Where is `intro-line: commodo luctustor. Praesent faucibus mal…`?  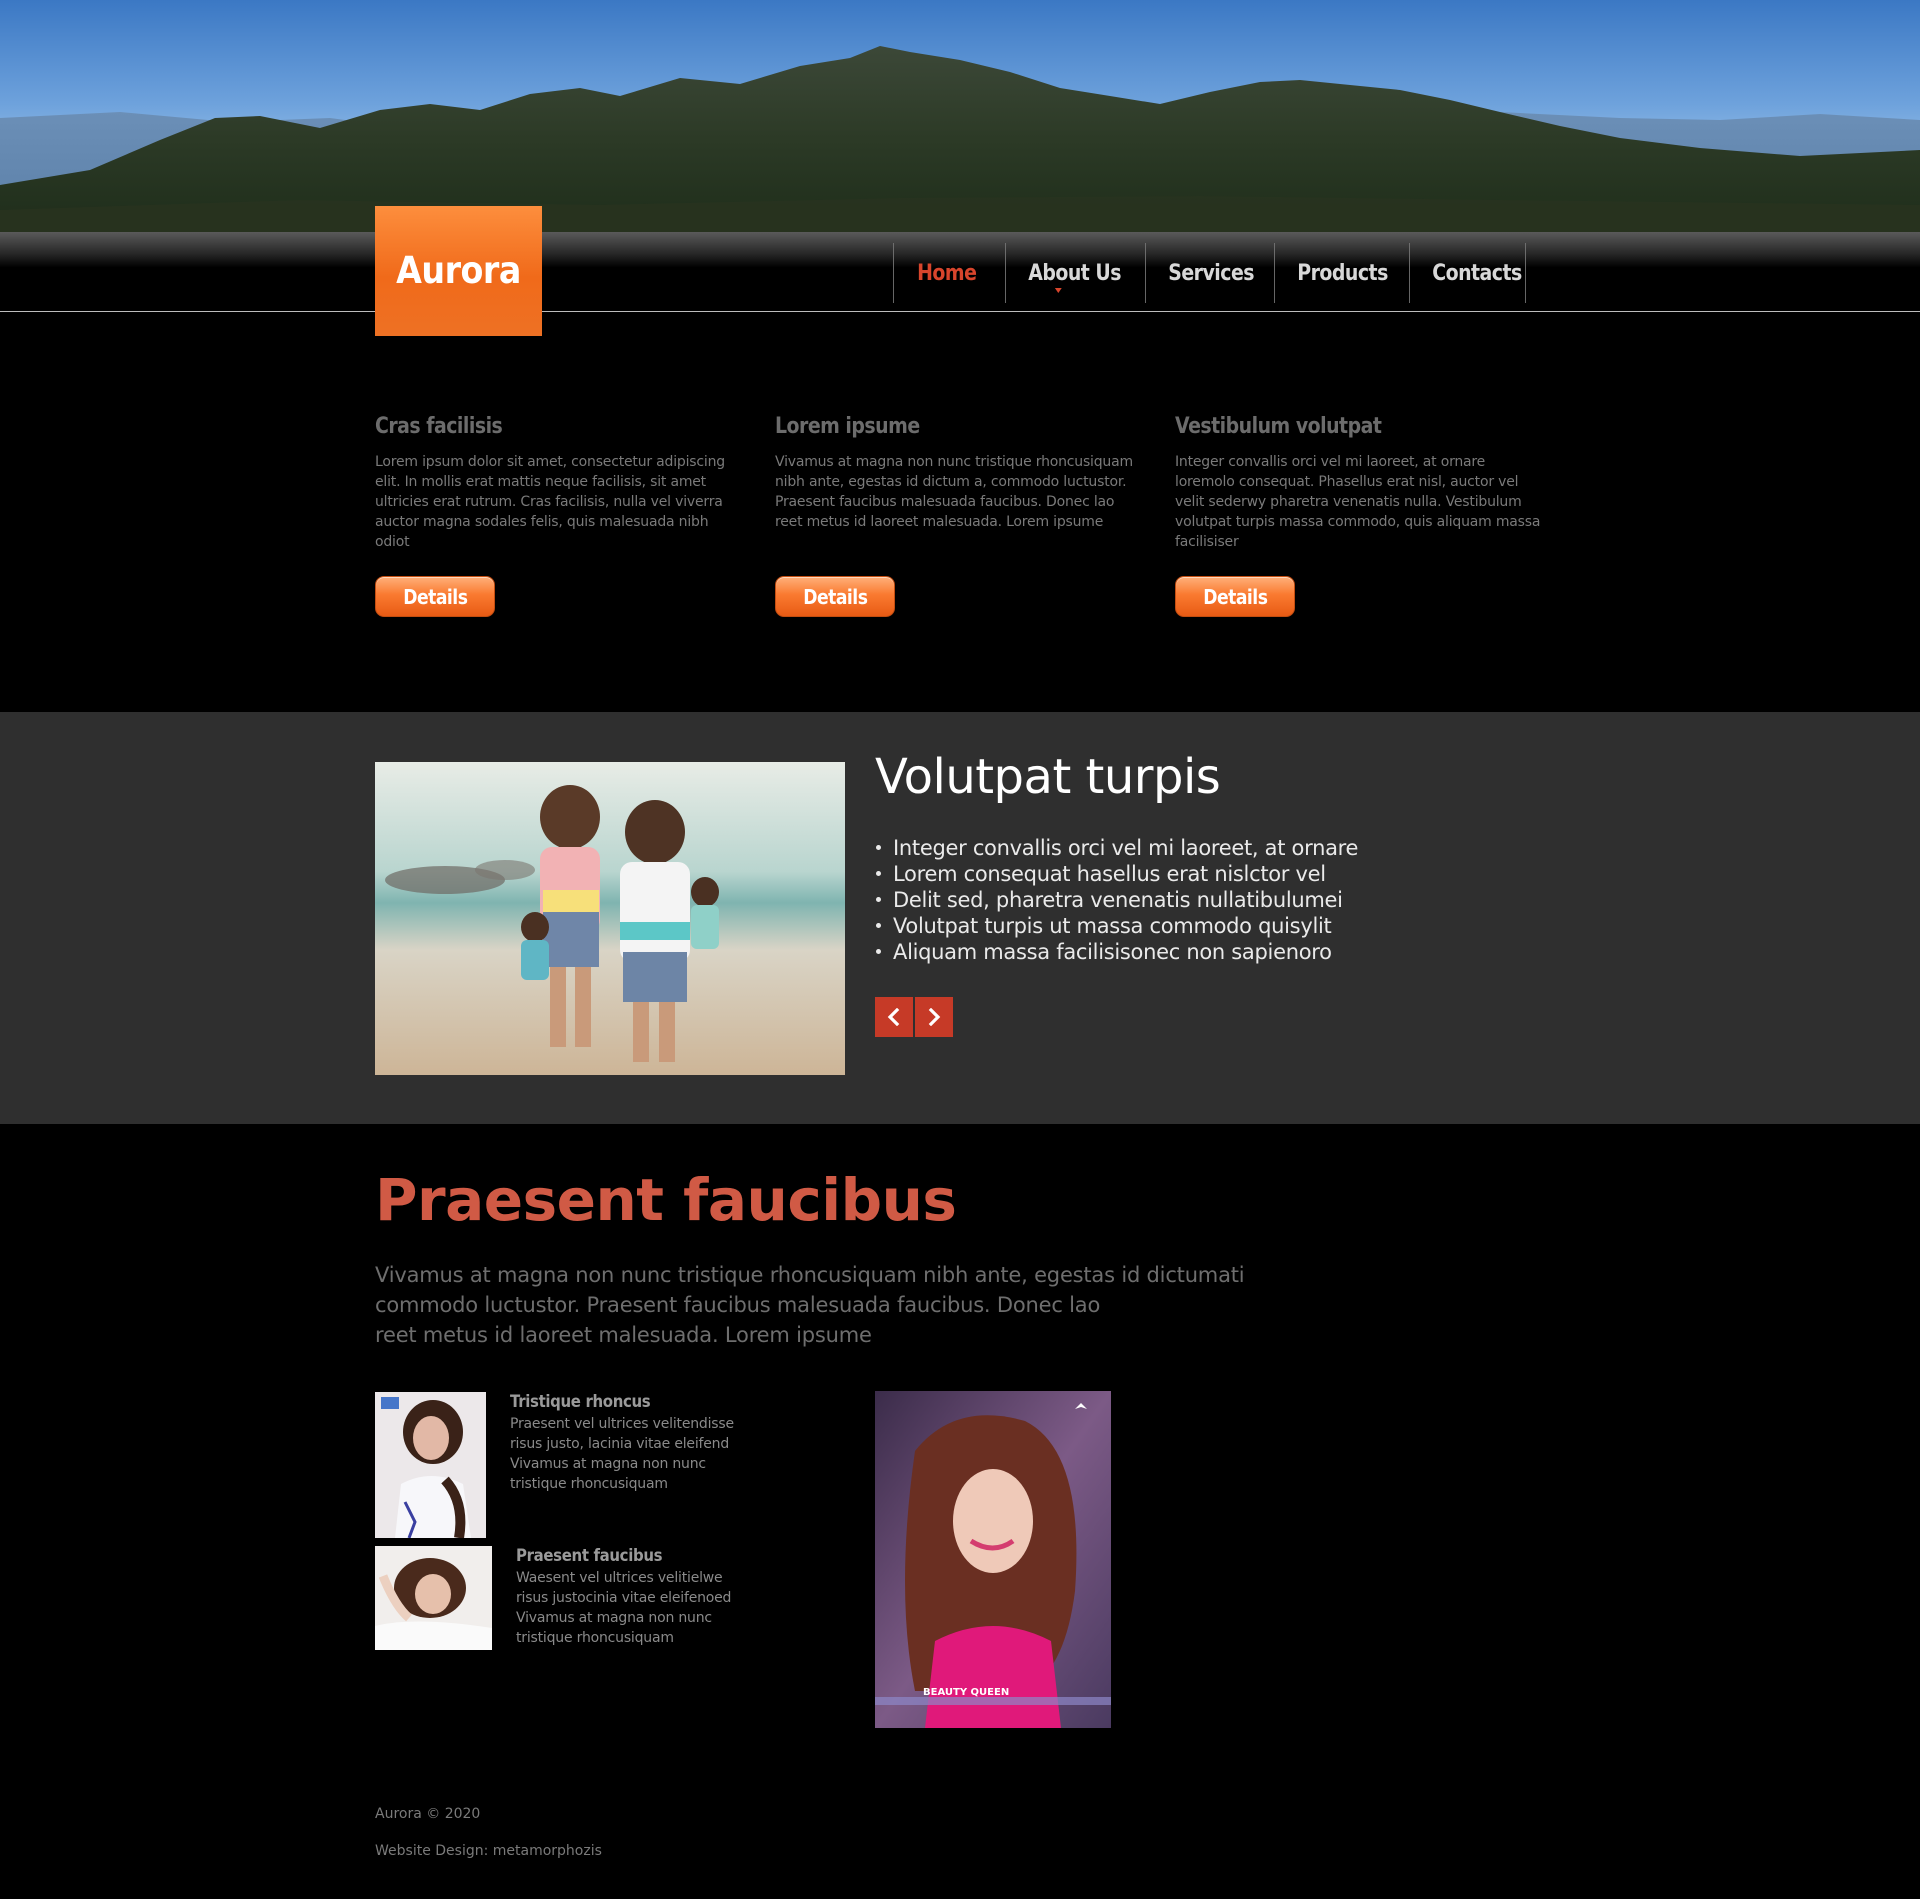 intro-line: commodo luctustor. Praesent faucibus mal… is located at coordinates (738, 1305).